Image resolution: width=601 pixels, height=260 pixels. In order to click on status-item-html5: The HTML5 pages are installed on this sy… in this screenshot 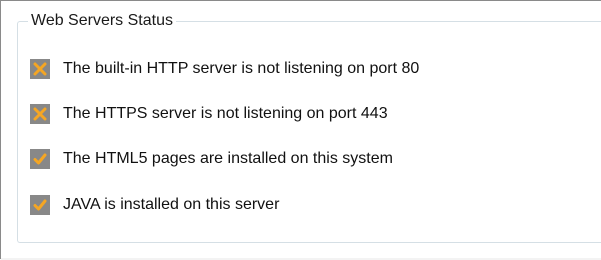, I will do `click(211, 159)`.